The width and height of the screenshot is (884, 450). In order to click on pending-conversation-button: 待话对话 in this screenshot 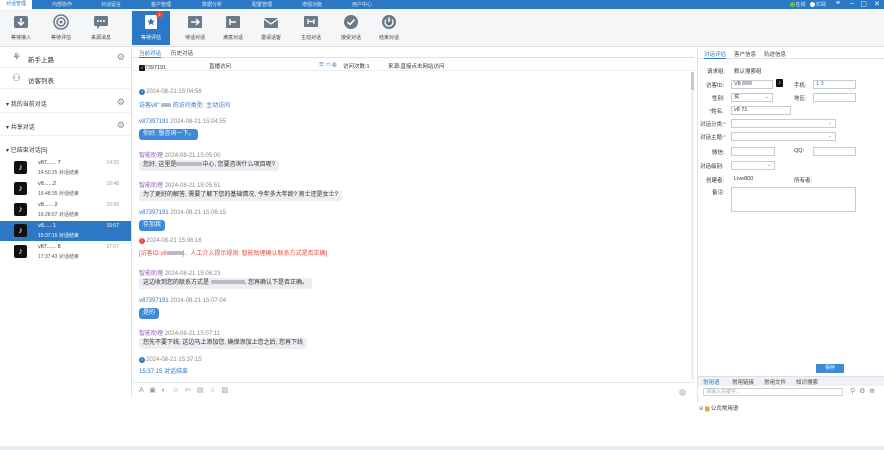, I will do `click(195, 28)`.